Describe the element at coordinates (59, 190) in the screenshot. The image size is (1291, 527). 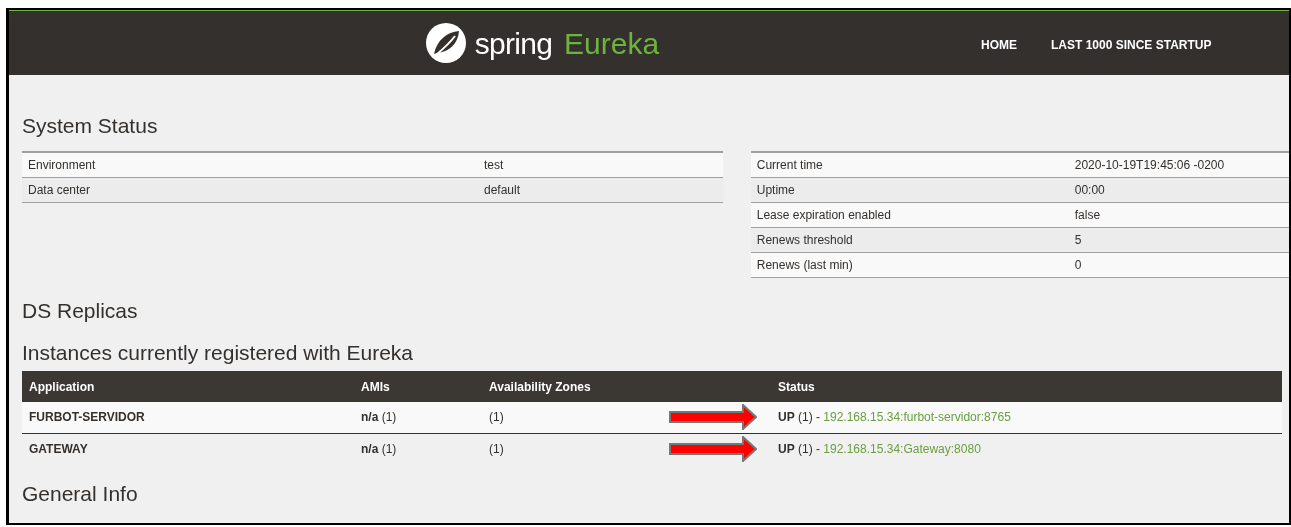
I see `table-cell-text: Data center` at that location.